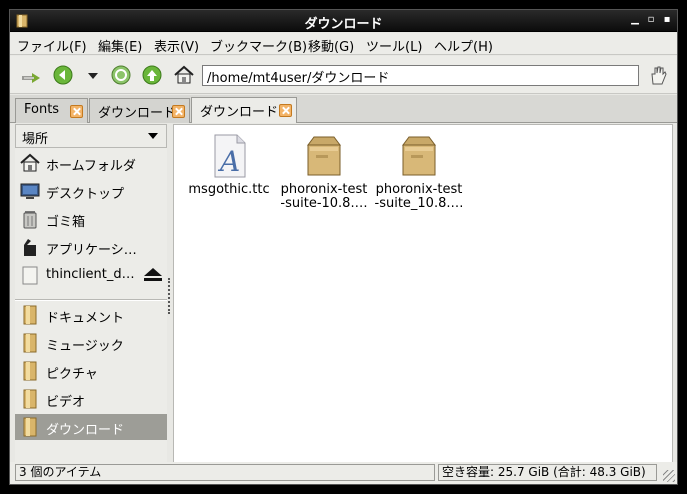 Image resolution: width=687 pixels, height=494 pixels. What do you see at coordinates (667, 20) in the screenshot?
I see `close-button: ▪` at bounding box center [667, 20].